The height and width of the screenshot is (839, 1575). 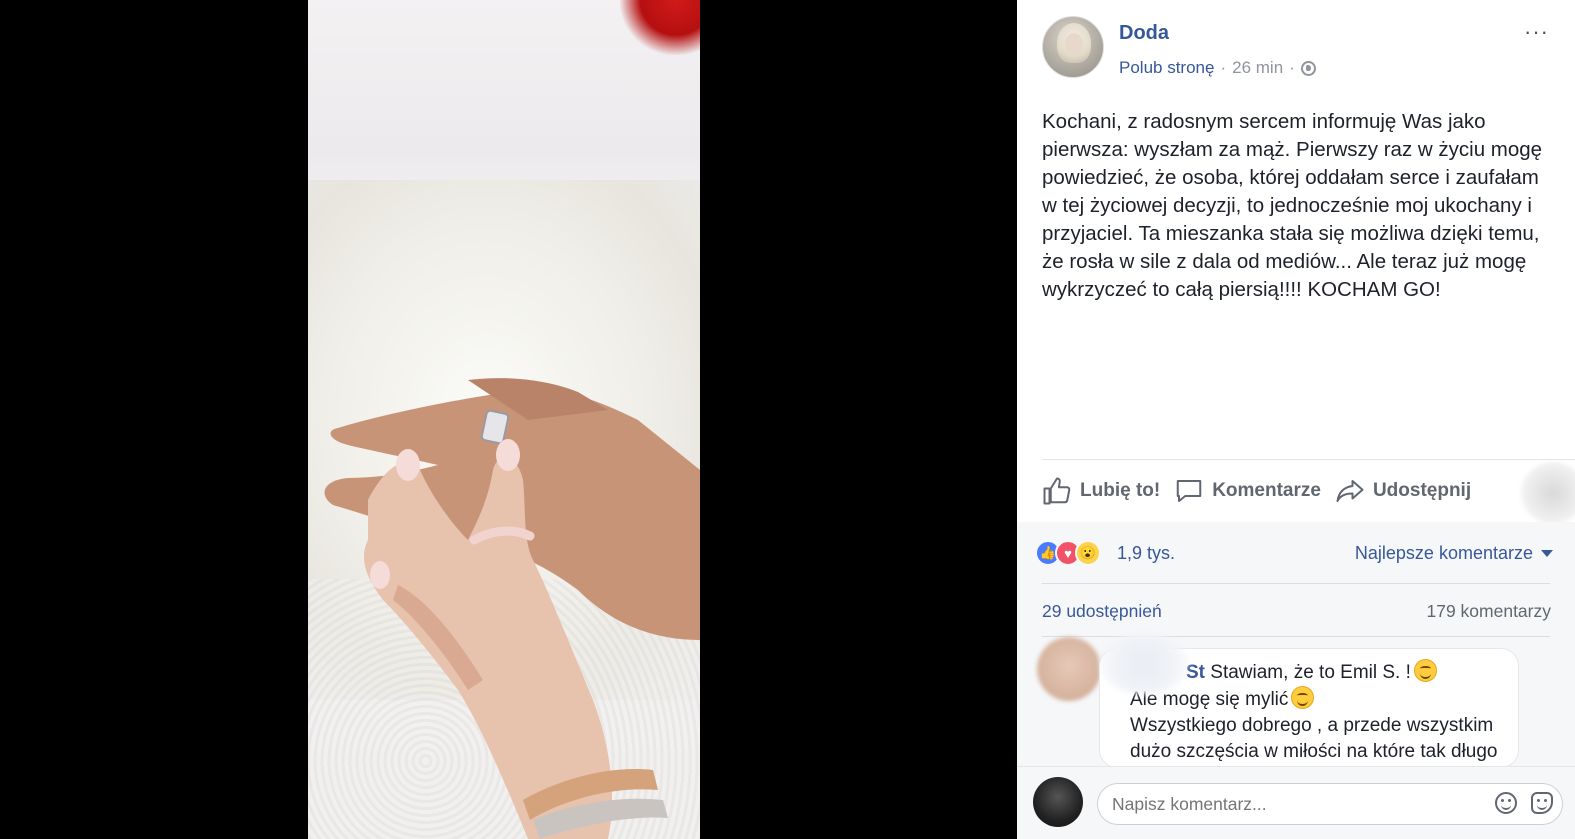 I want to click on like-button: Lubię to!, so click(x=1101, y=491).